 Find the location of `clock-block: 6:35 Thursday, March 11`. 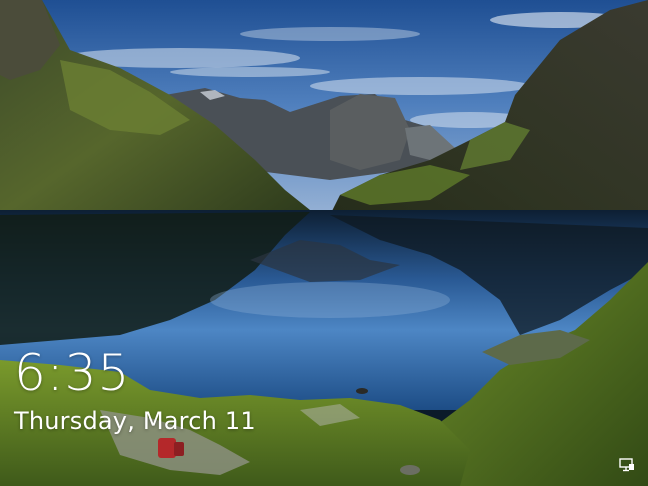

clock-block: 6:35 Thursday, March 11 is located at coordinates (135, 390).